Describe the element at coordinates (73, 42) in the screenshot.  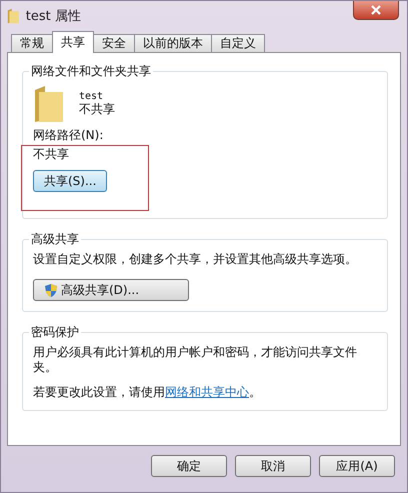
I see `tab: 共享` at that location.